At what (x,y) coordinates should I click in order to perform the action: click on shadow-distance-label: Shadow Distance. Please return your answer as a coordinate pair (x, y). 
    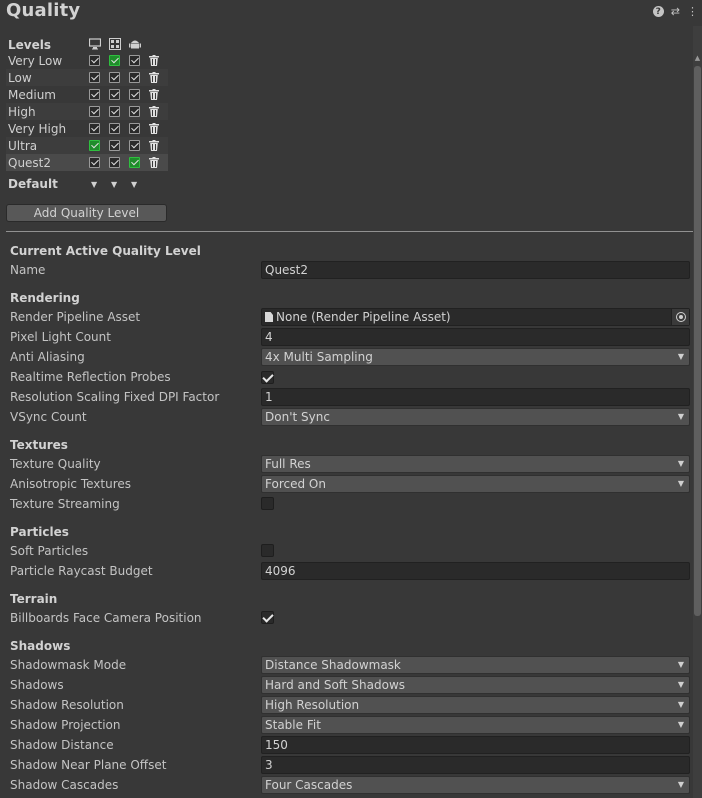
    Looking at the image, I should click on (62, 745).